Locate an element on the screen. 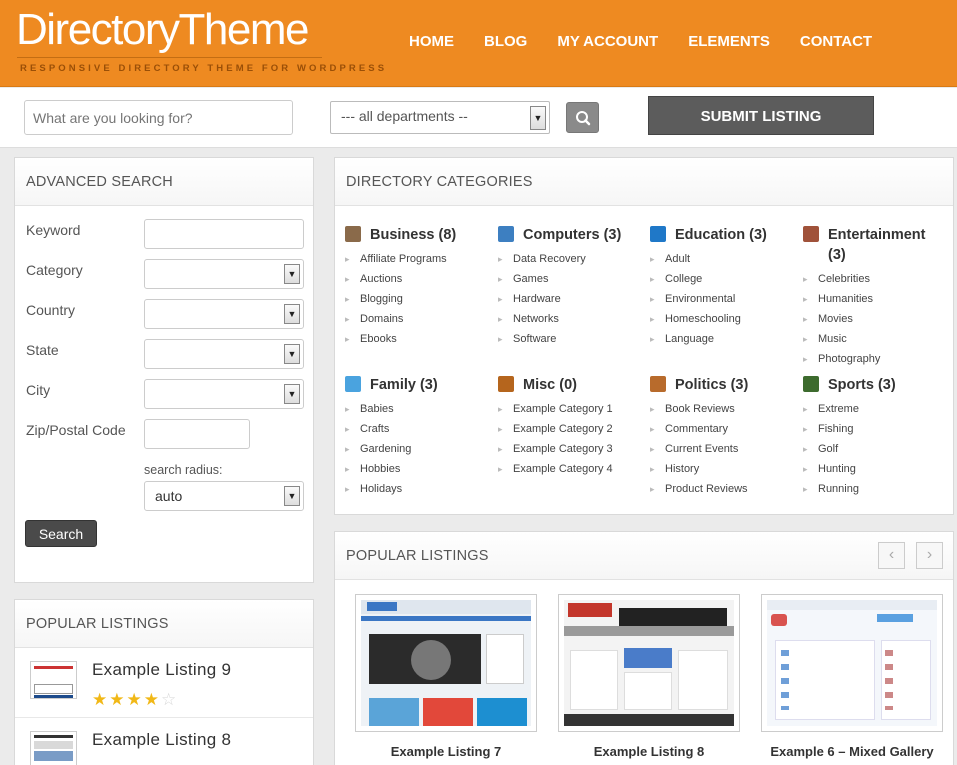 This screenshot has height=765, width=957. category-name: Computers (3) is located at coordinates (572, 235).